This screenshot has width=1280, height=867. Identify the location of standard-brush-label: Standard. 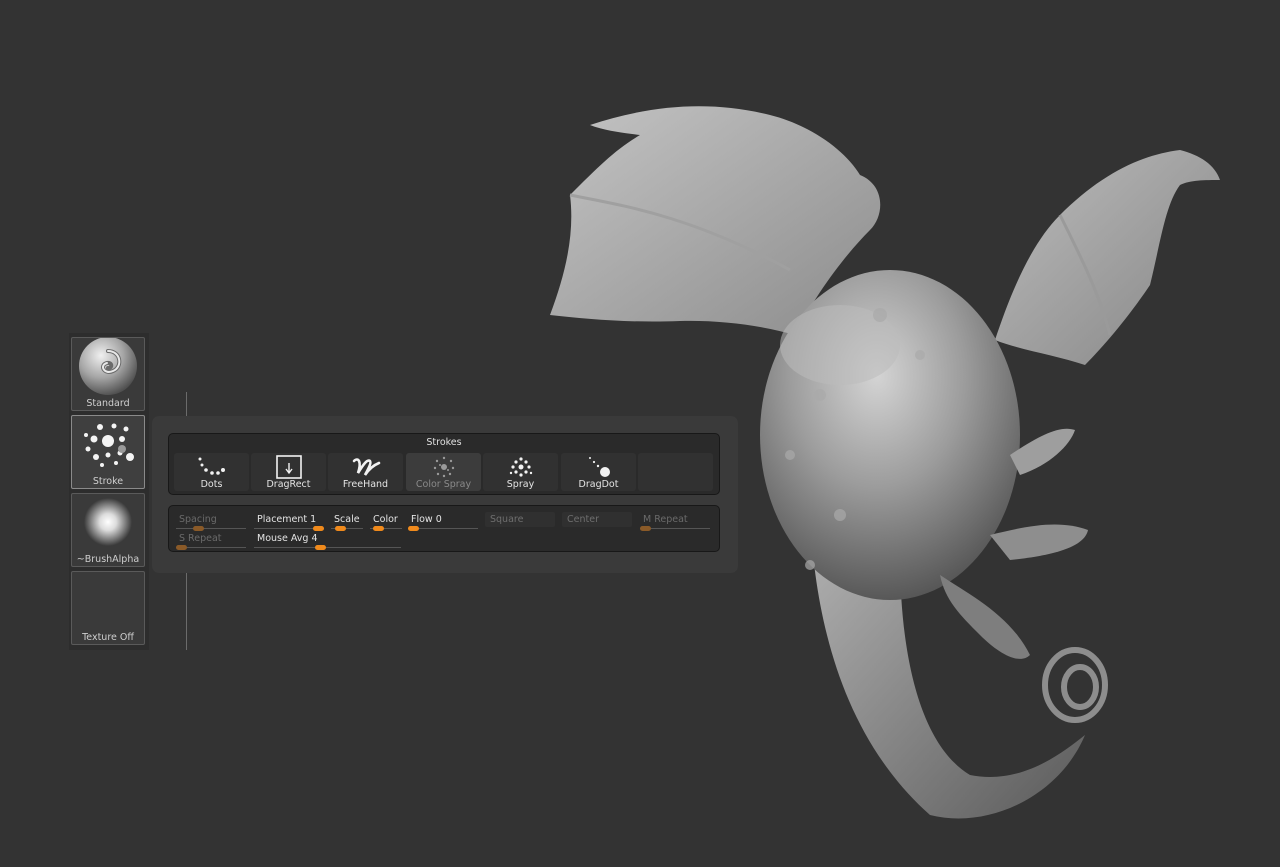
(108, 403).